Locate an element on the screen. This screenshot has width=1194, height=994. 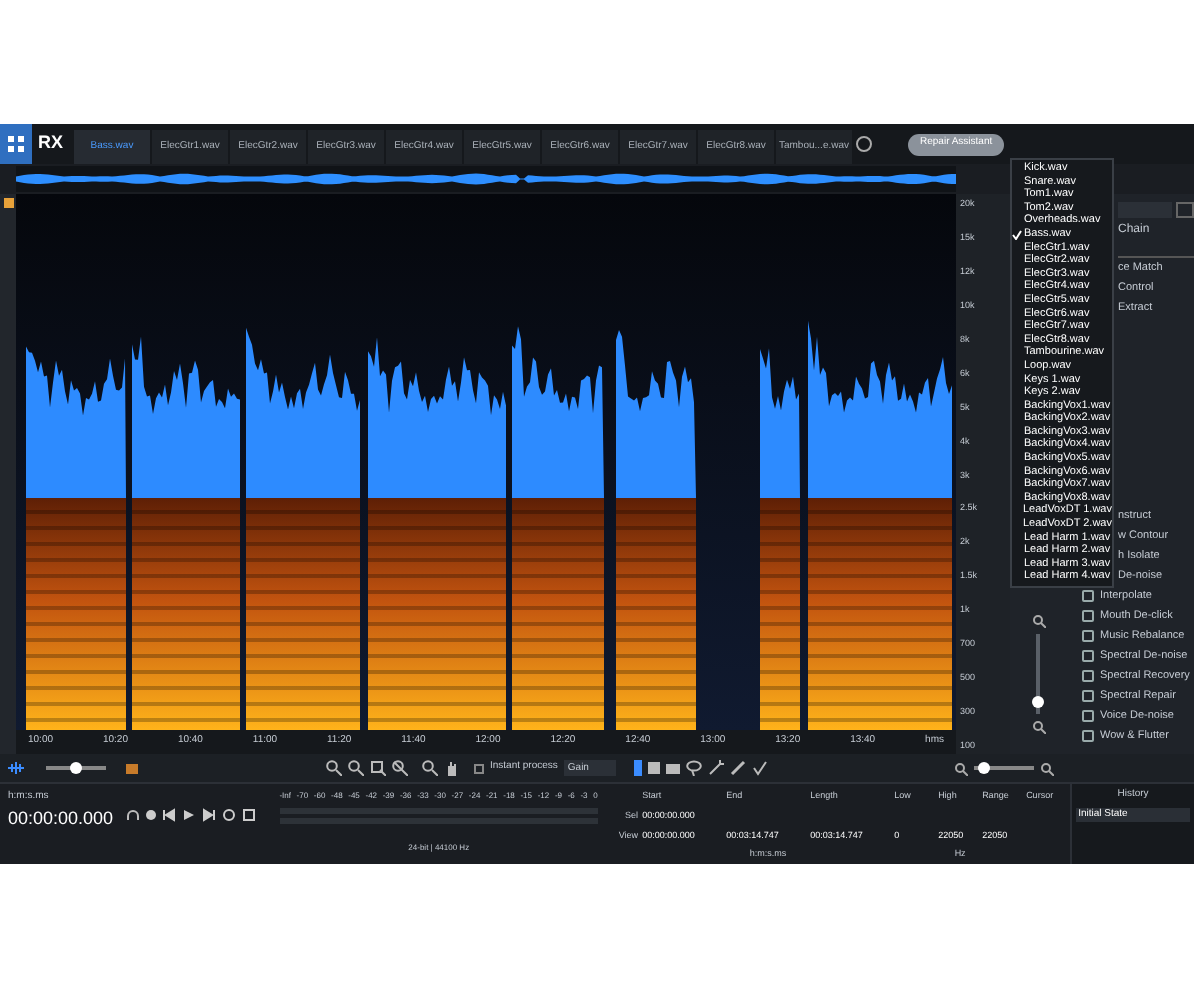
skip-back-icon is located at coordinates (168, 814).